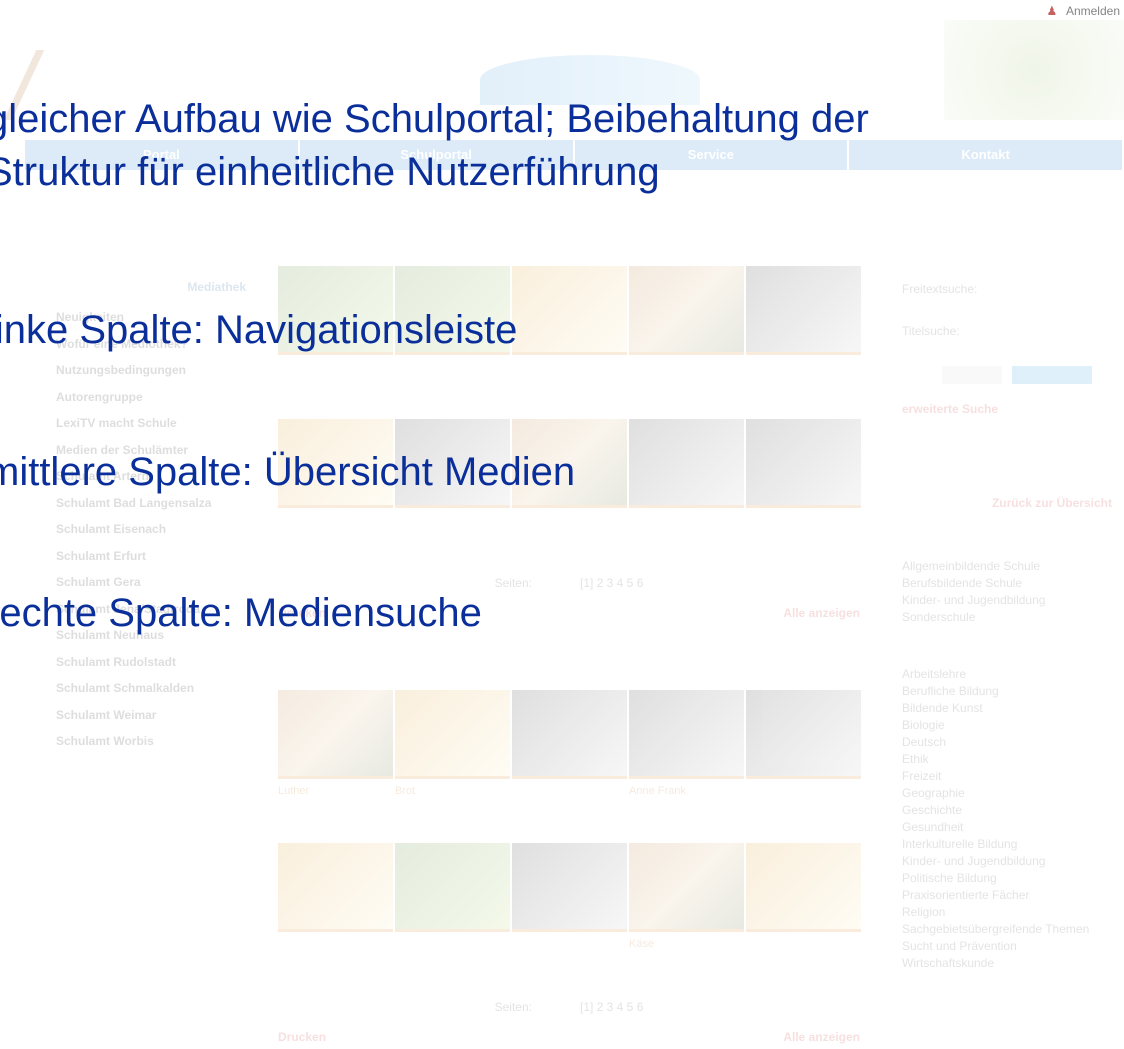 This screenshot has height=1049, width=1124. What do you see at coordinates (156, 344) in the screenshot?
I see `left-nav-item: Wofür eine Mediothek?` at bounding box center [156, 344].